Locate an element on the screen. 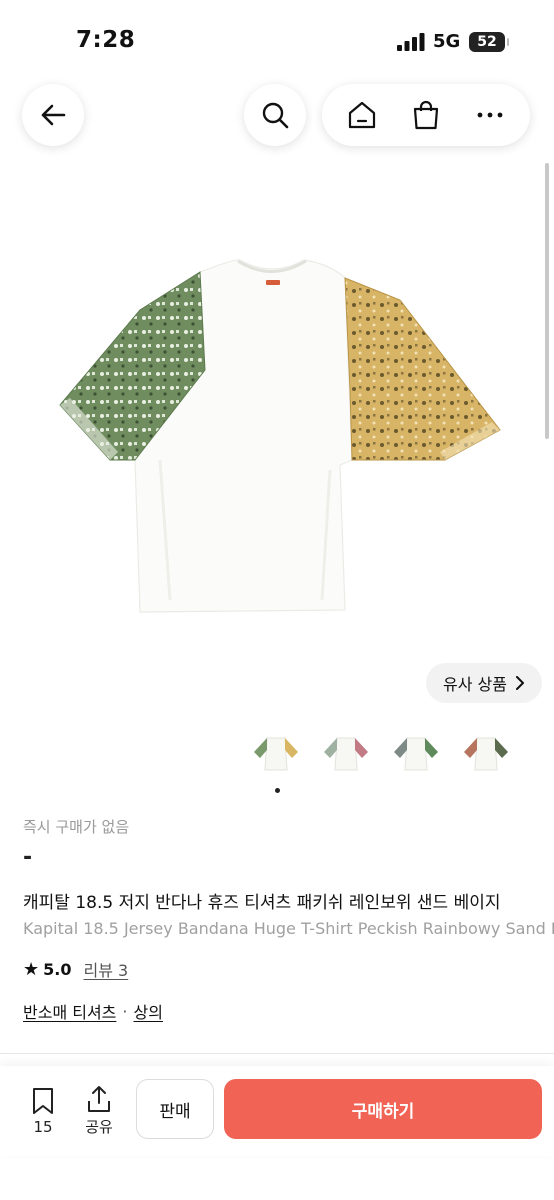 The width and height of the screenshot is (554, 1200). share-button: 공유 is located at coordinates (99, 1110).